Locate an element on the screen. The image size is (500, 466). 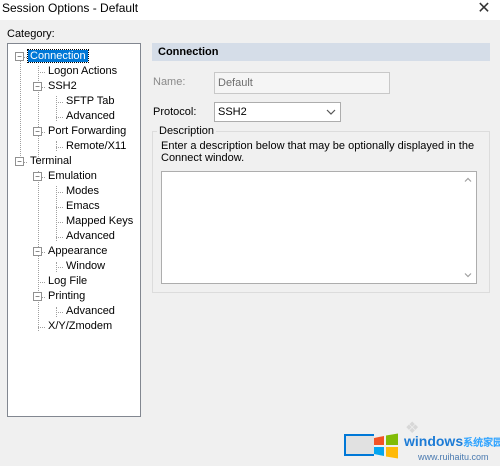
tree-item-label: Remote/X11 is located at coordinates (96, 146).